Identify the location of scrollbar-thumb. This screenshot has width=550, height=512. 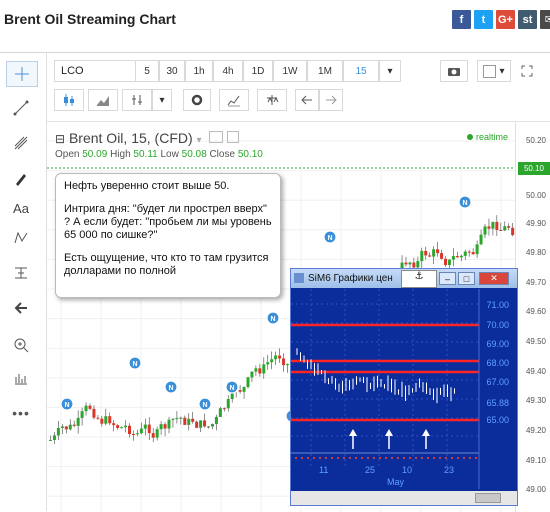
(488, 498).